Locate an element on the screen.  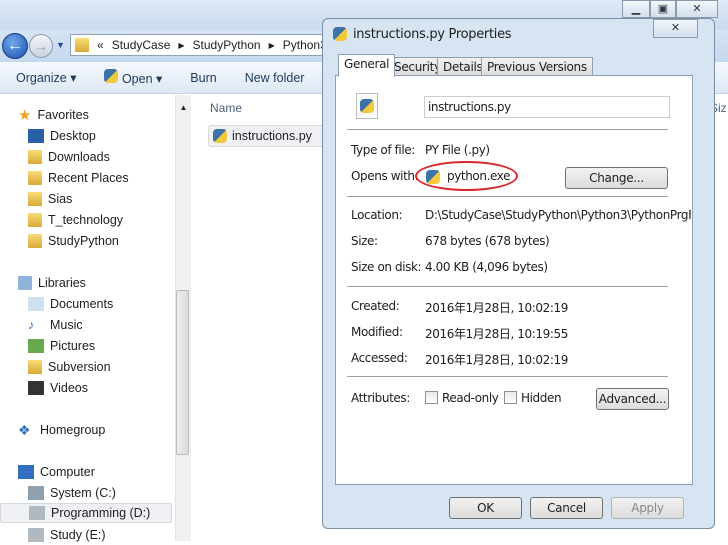
sidebar-item-recent-places: Recent Places is located at coordinates (88, 178).